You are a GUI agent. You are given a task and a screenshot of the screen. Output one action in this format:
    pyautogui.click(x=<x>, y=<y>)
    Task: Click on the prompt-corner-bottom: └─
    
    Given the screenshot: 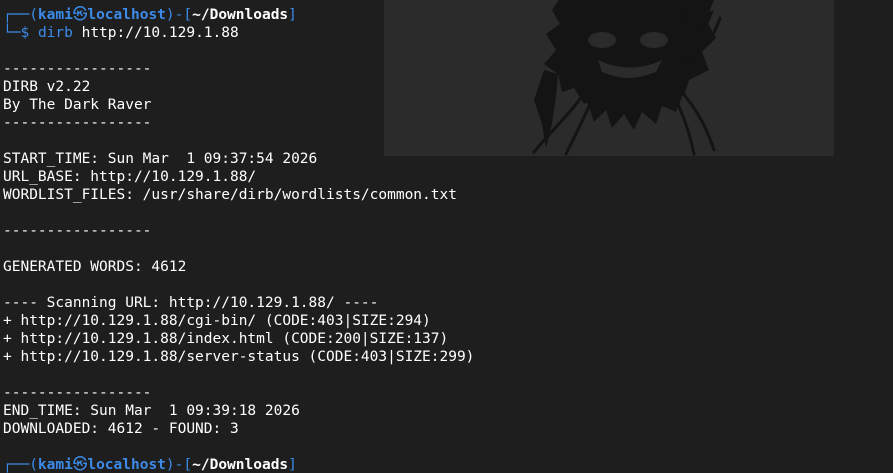 What is the action you would take?
    pyautogui.click(x=12, y=33)
    